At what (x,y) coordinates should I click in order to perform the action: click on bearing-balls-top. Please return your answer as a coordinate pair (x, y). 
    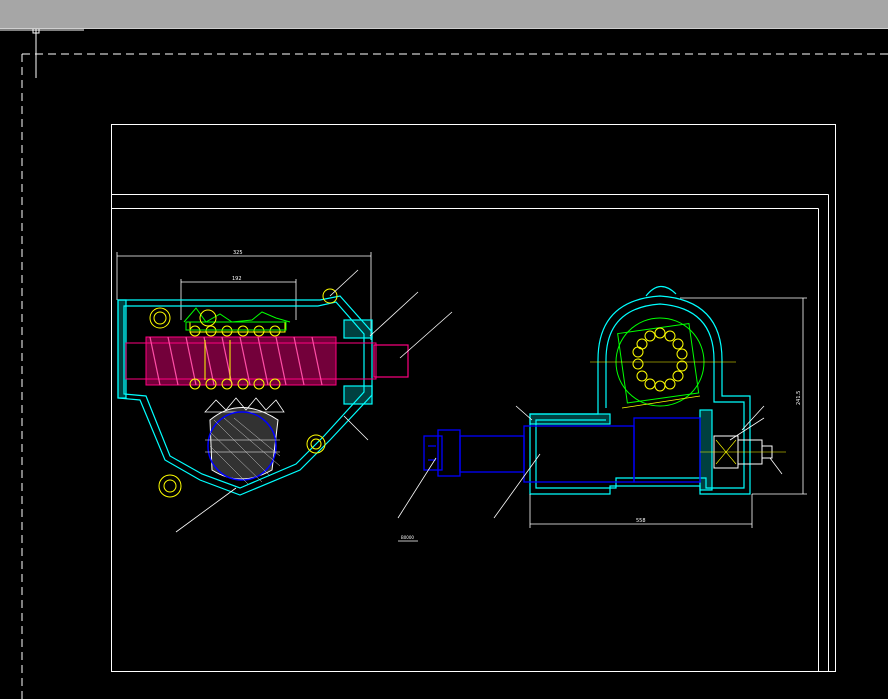
    Looking at the image, I should click on (235, 331).